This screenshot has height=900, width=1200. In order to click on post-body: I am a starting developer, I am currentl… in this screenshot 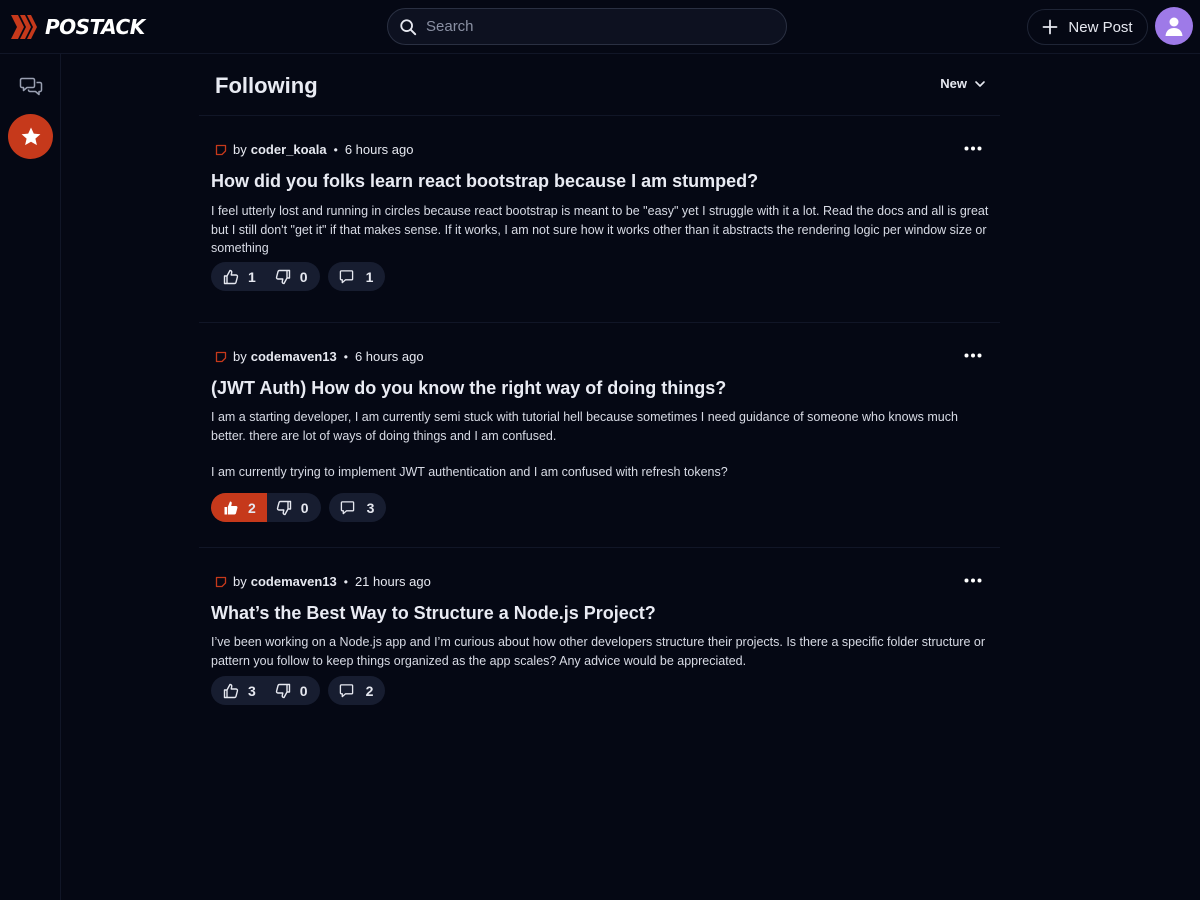, I will do `click(601, 445)`.